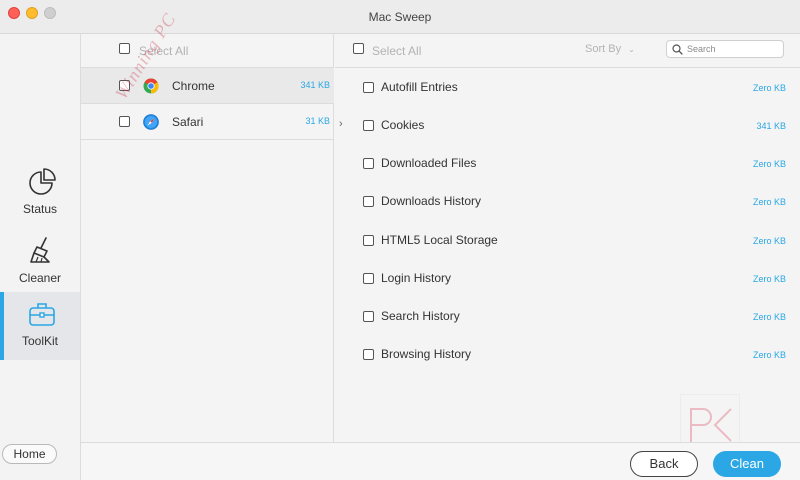 The height and width of the screenshot is (480, 800). Describe the element at coordinates (439, 240) in the screenshot. I see `item-name: HTML5 Local Storage` at that location.